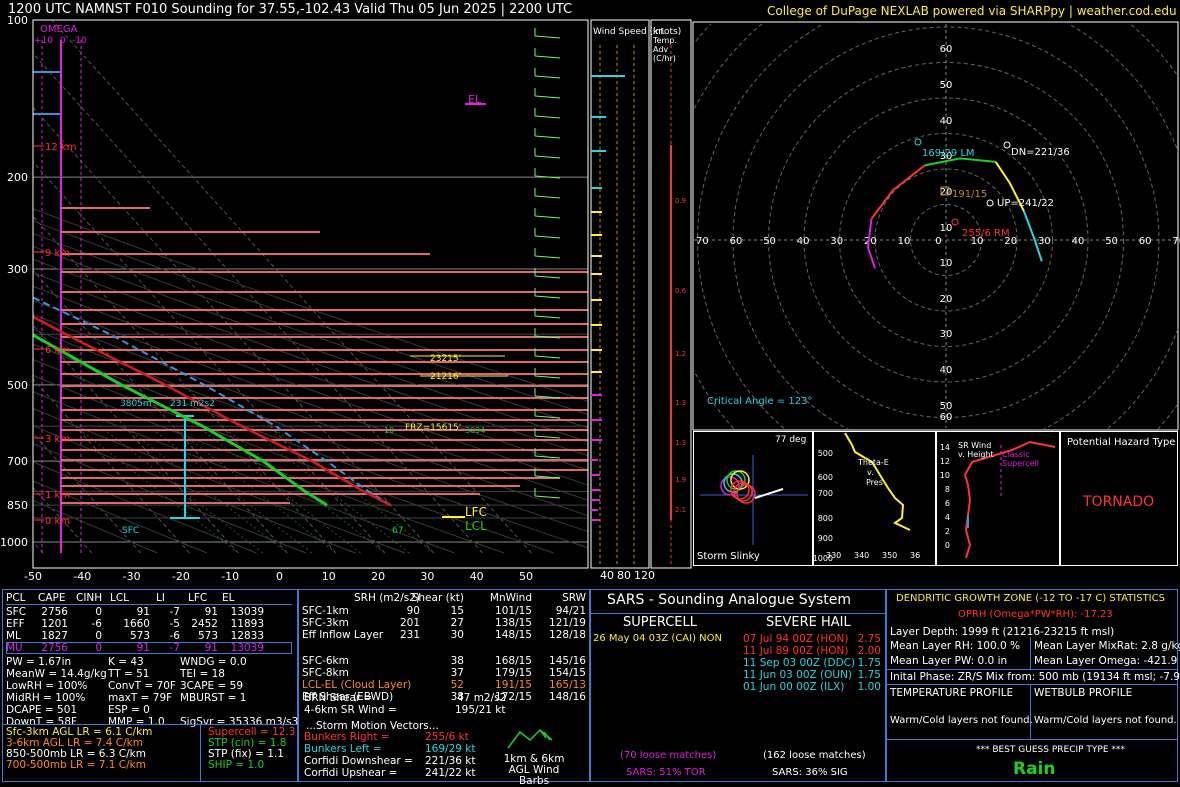  I want to click on parcel-cell: 573, so click(203, 636).